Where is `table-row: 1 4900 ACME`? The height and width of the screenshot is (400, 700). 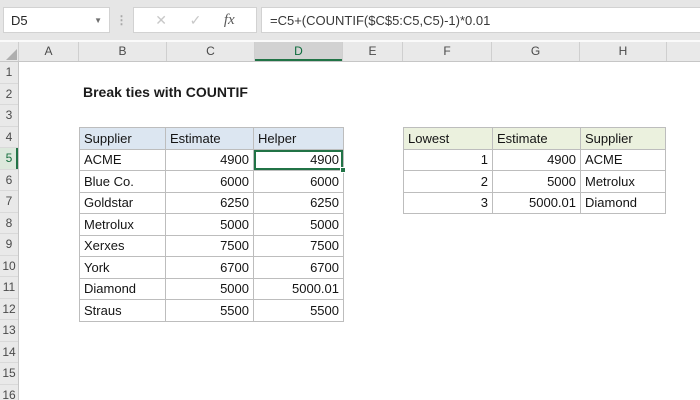
table-row: 1 4900 ACME is located at coordinates (534, 159).